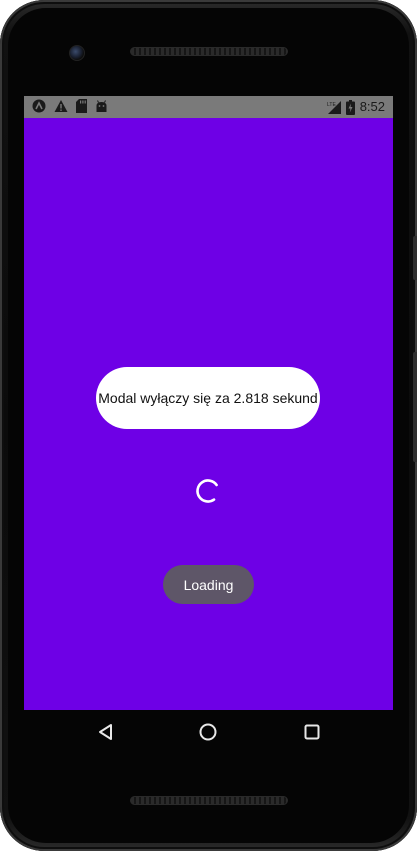 The height and width of the screenshot is (851, 417). What do you see at coordinates (312, 732) in the screenshot?
I see `recents-icon` at bounding box center [312, 732].